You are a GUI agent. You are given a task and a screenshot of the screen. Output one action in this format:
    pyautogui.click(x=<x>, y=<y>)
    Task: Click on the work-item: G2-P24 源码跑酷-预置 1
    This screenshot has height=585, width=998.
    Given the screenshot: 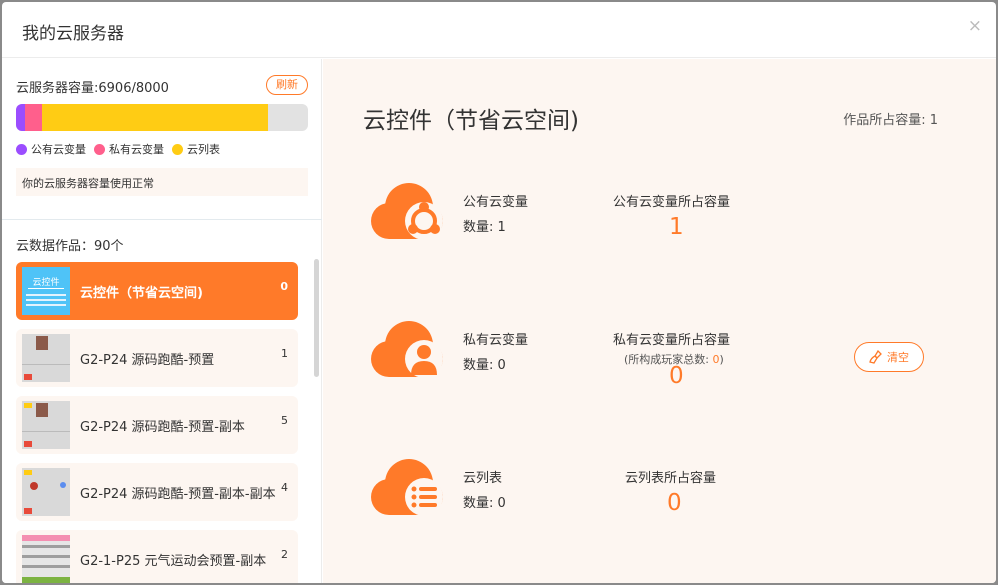 What is the action you would take?
    pyautogui.click(x=157, y=358)
    